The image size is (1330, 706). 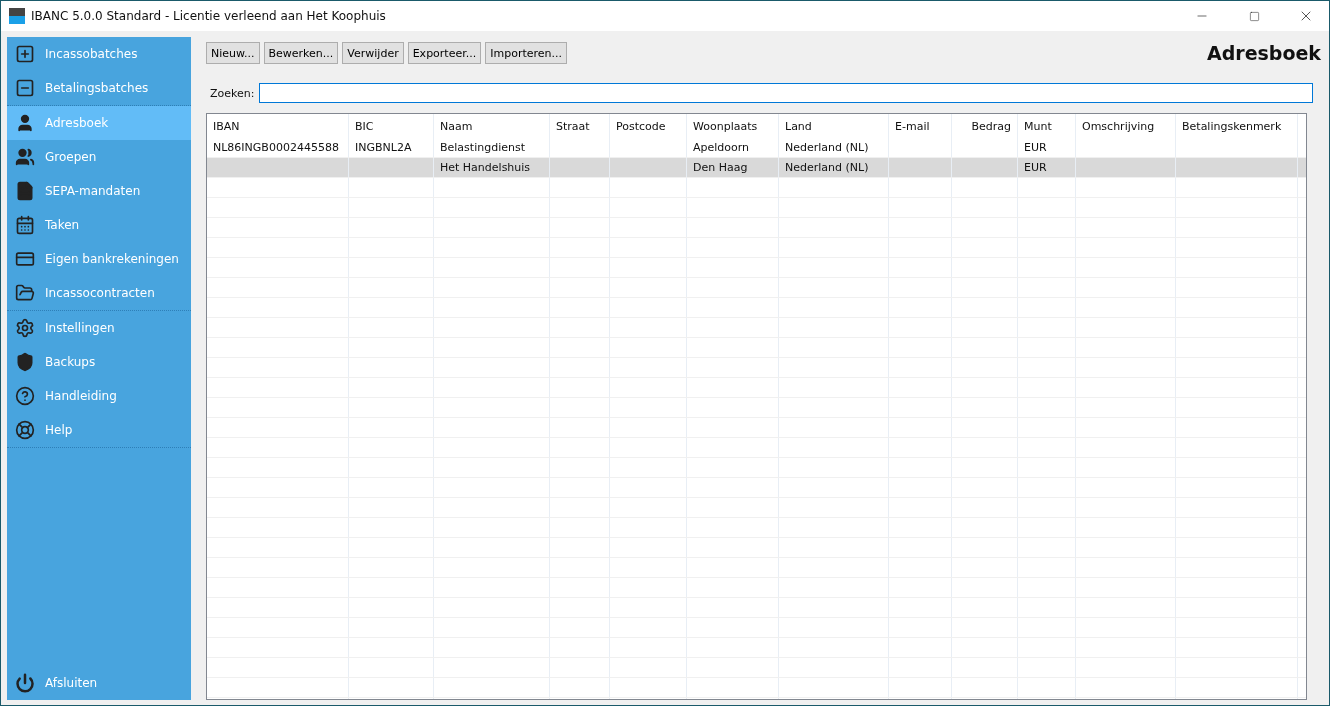 What do you see at coordinates (373, 53) in the screenshot?
I see `toolbar-button: Verwijder` at bounding box center [373, 53].